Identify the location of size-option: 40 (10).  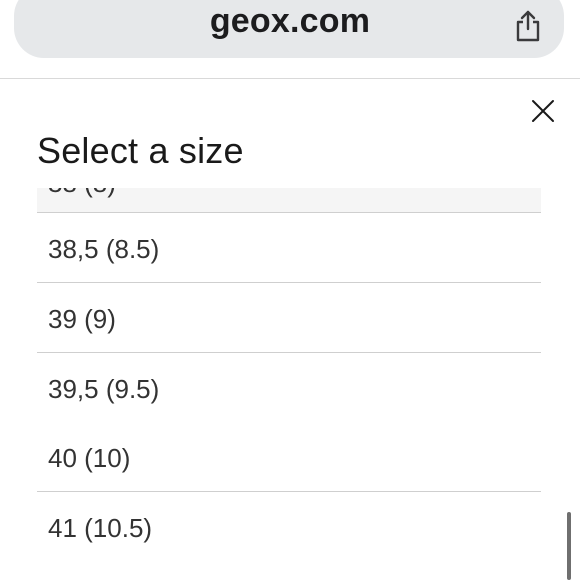
(289, 457).